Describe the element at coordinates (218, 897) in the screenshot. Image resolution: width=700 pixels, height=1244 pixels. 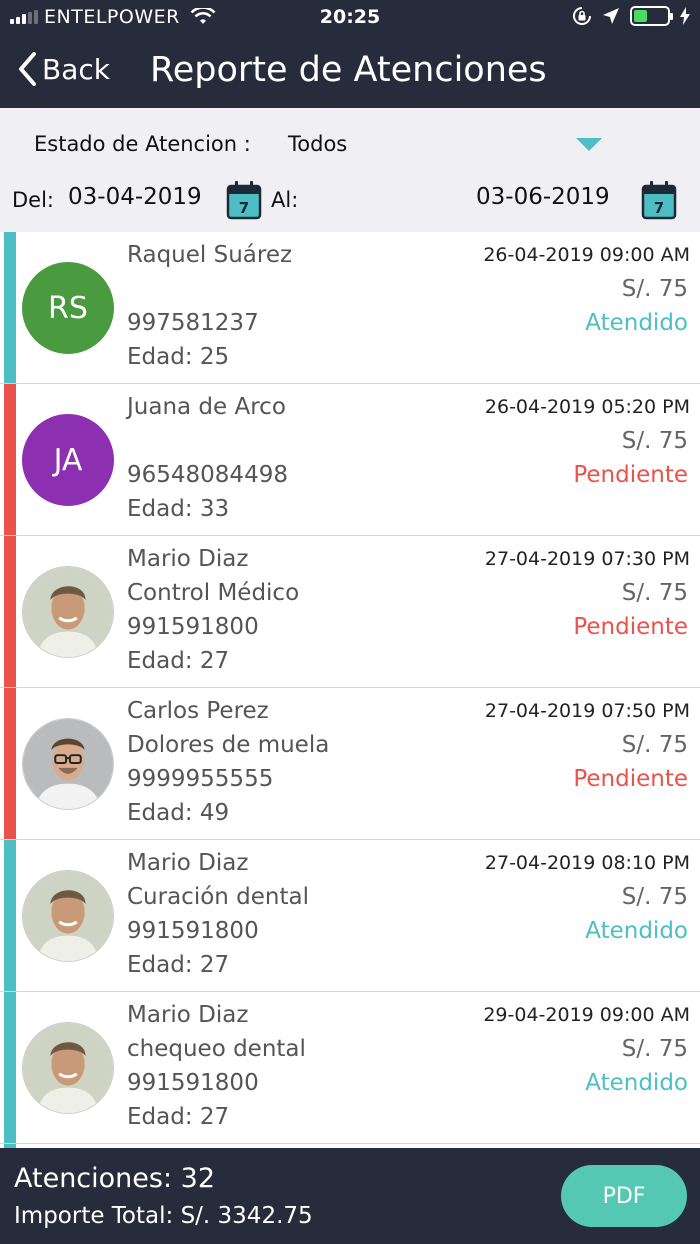
I see `attention-detail: Curación dental` at that location.